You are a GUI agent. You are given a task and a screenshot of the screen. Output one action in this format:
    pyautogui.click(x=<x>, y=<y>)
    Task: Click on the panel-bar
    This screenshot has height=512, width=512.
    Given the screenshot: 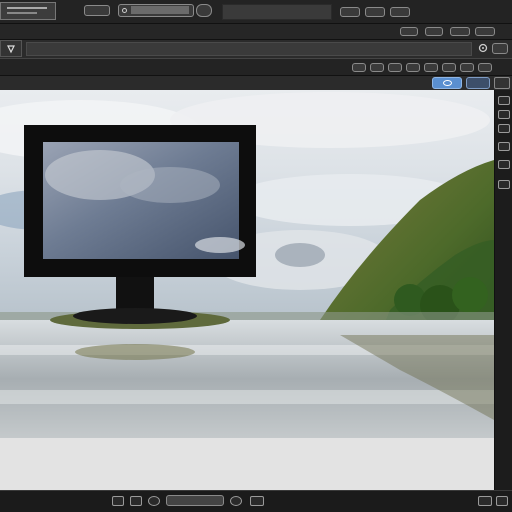 What is the action you would take?
    pyautogui.click(x=256, y=67)
    